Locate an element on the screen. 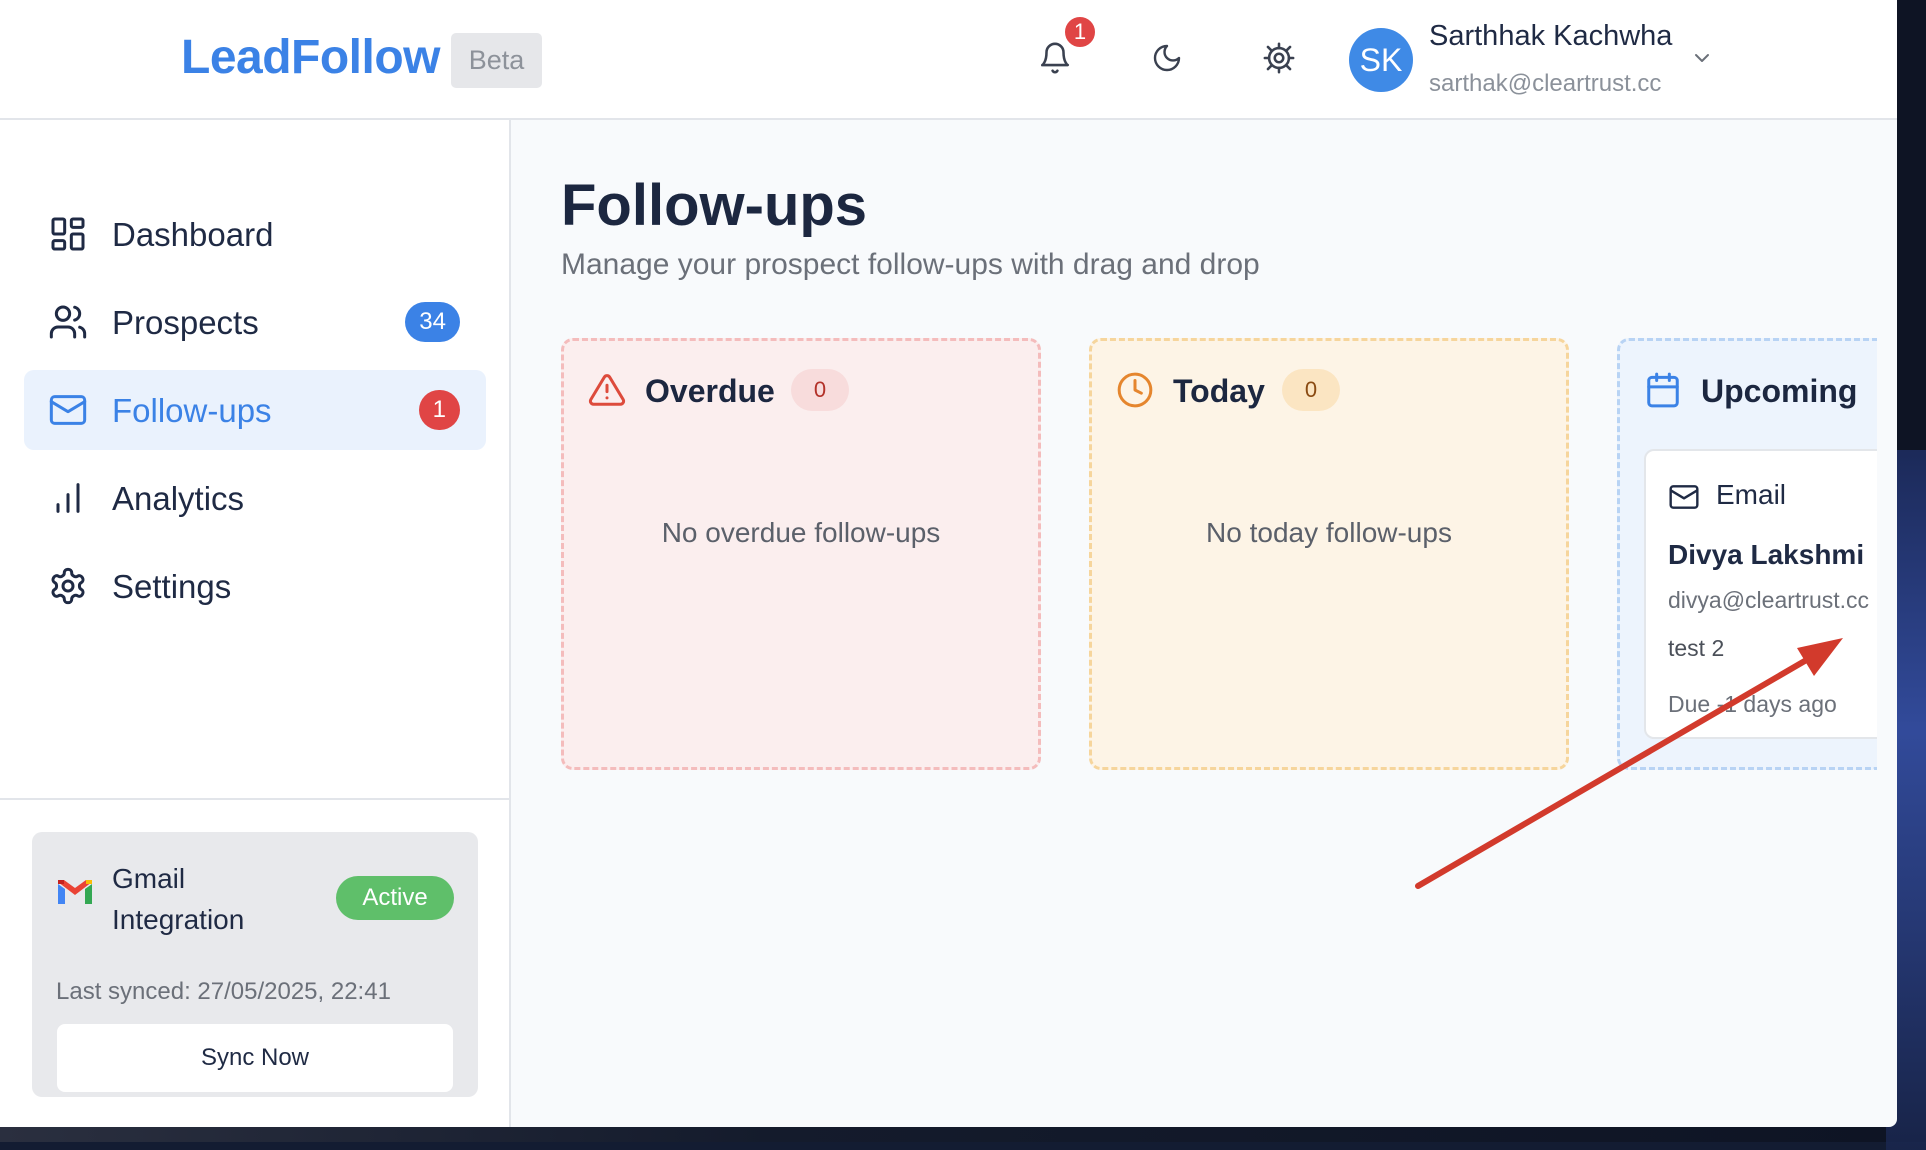 This screenshot has width=1926, height=1150. gmail-icon is located at coordinates (75, 891).